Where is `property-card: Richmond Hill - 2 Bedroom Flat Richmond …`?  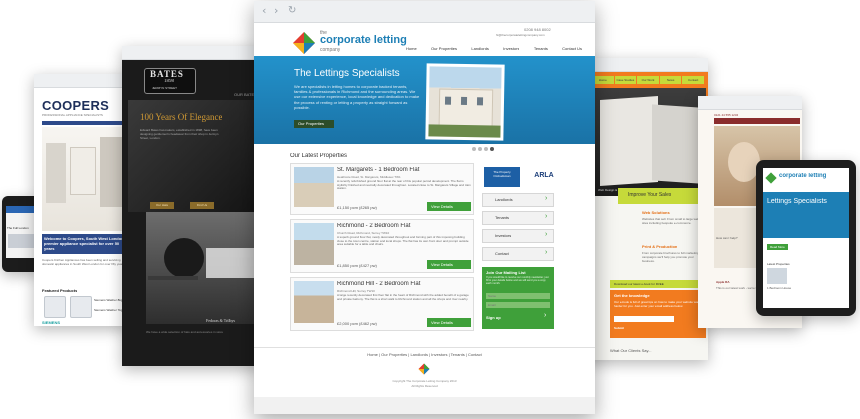 property-card: Richmond Hill - 2 Bedroom Flat Richmond … is located at coordinates (382, 304).